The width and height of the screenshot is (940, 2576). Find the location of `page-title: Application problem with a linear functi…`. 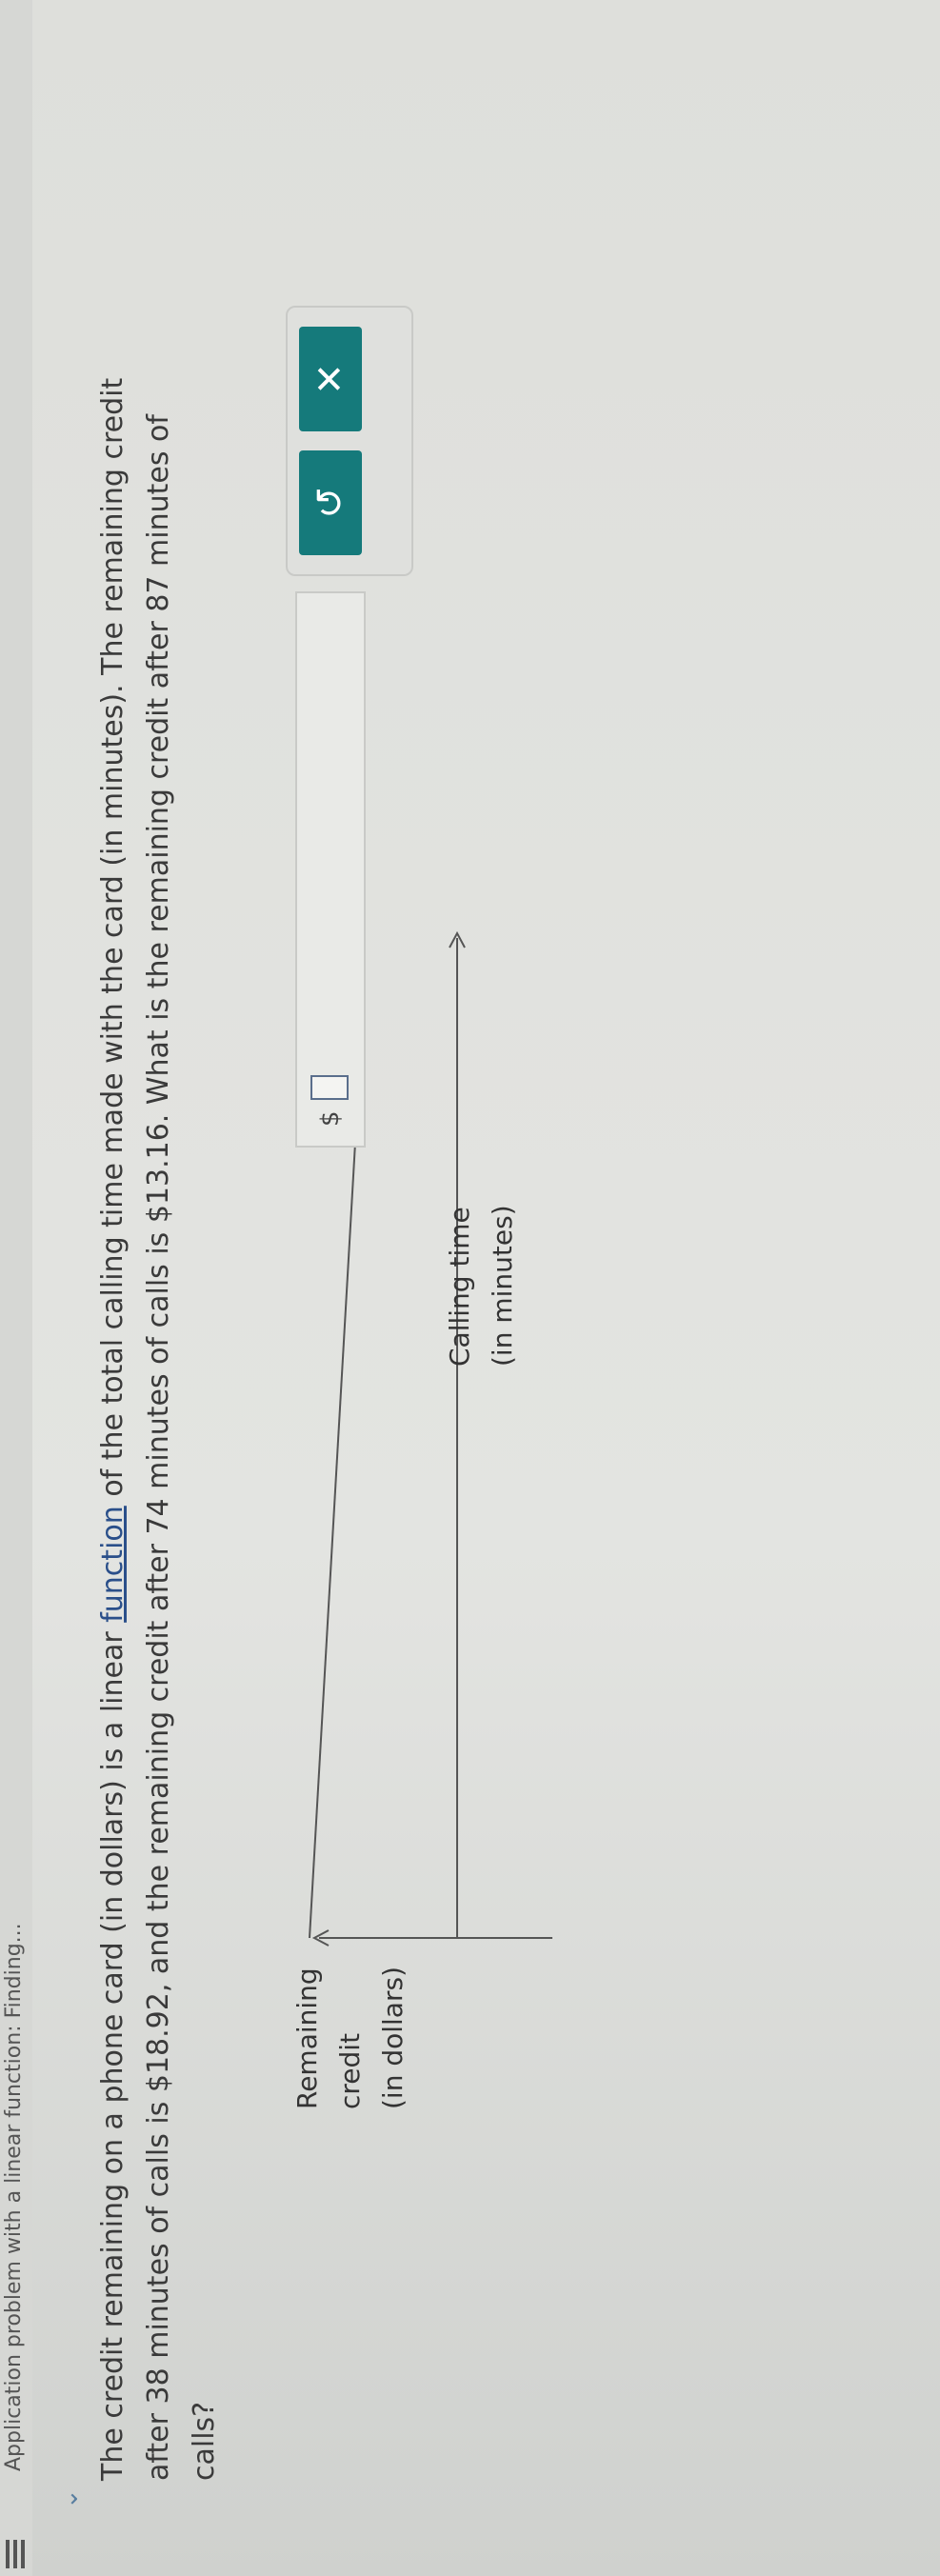

page-title: Application problem with a linear functi… is located at coordinates (14, 2197).